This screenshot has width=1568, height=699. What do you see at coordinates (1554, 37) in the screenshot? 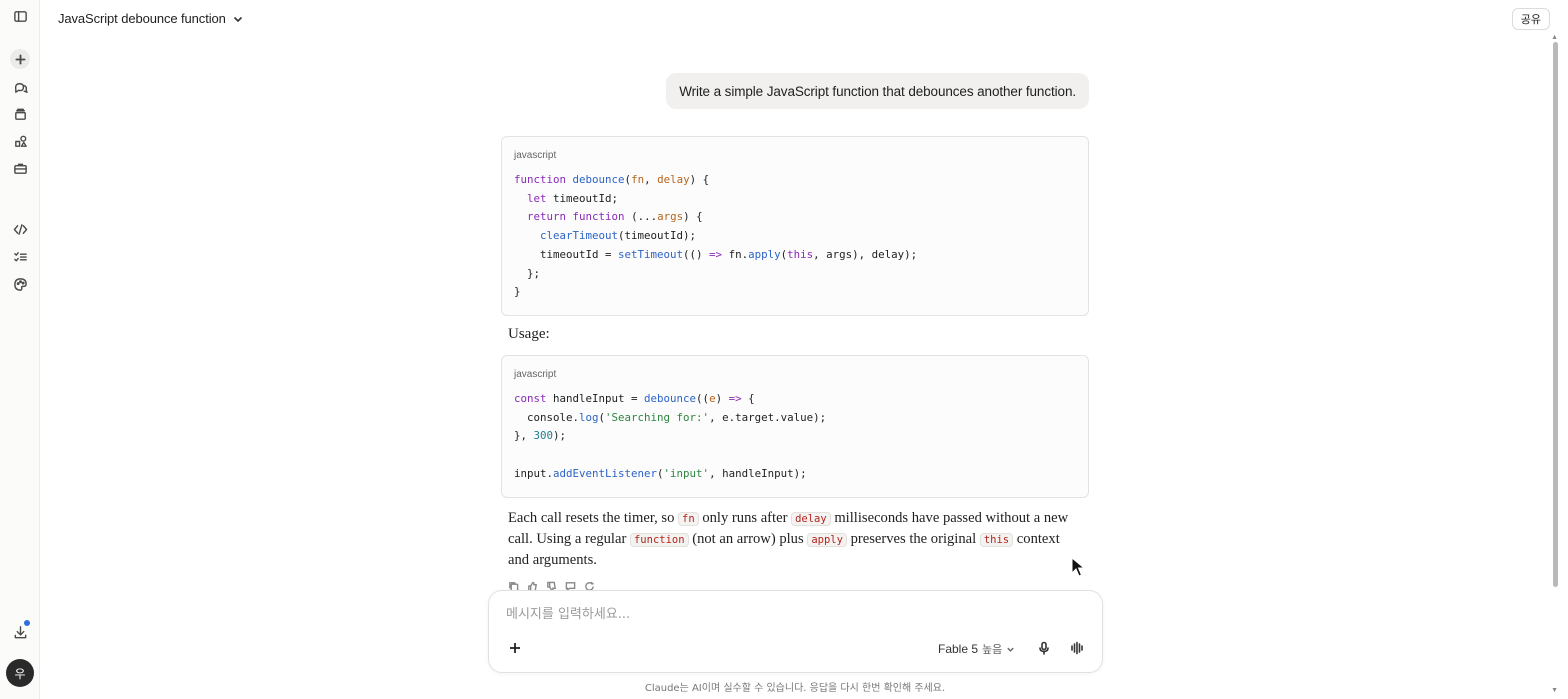
I see `scroll-up-arrow: ▲` at bounding box center [1554, 37].